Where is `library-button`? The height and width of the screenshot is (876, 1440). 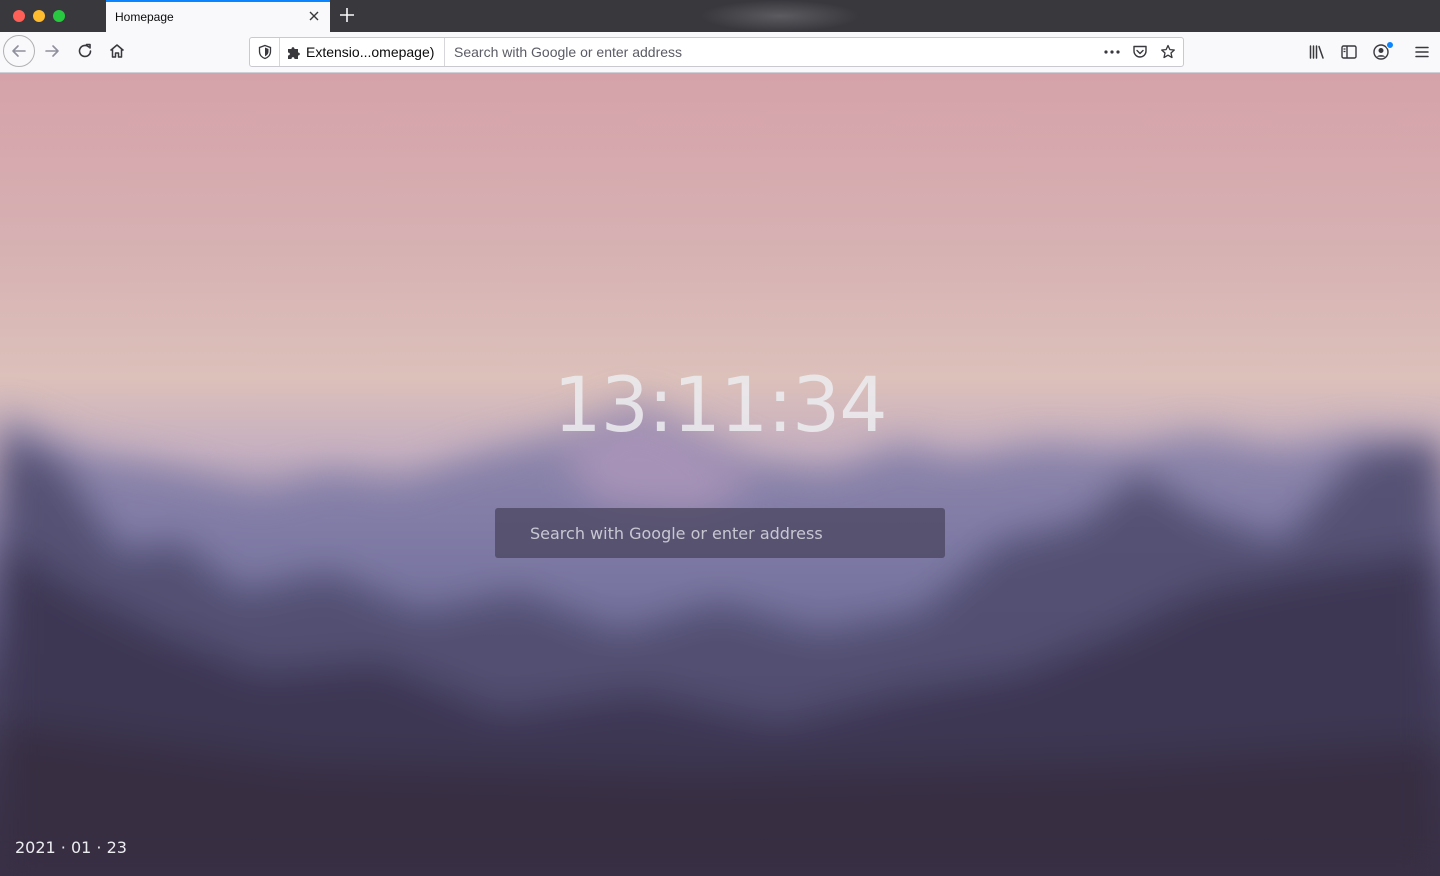 library-button is located at coordinates (1317, 52).